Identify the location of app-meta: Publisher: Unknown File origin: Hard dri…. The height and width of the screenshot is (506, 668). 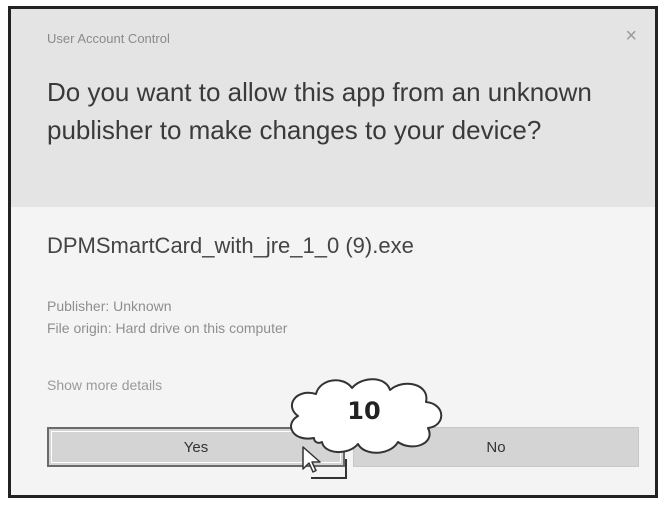
(167, 317).